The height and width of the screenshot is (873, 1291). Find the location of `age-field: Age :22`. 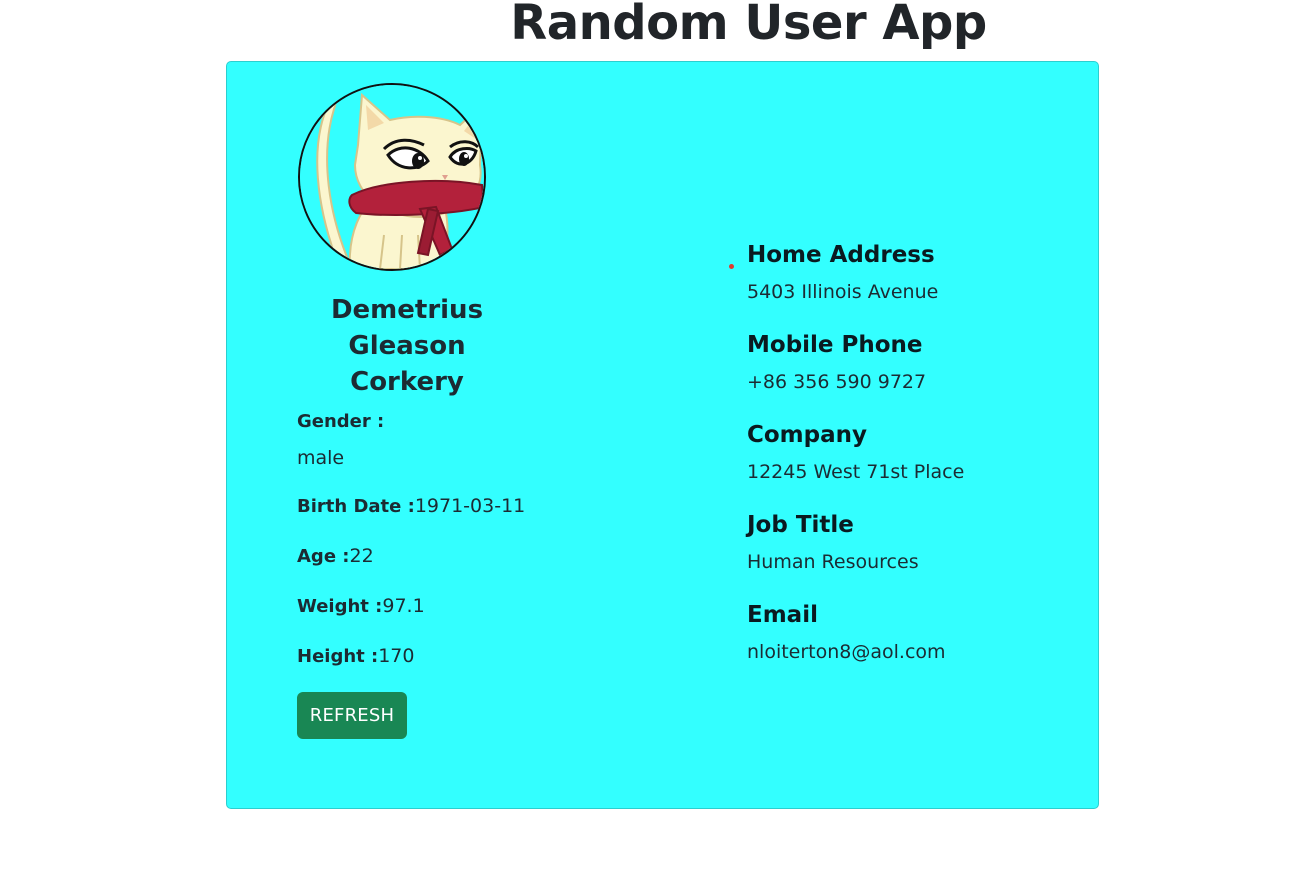

age-field: Age :22 is located at coordinates (335, 556).